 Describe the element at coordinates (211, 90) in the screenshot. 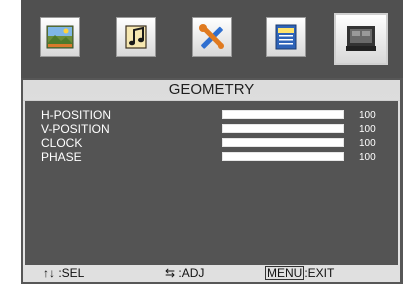

I see `page-title: GEOMETRY` at that location.